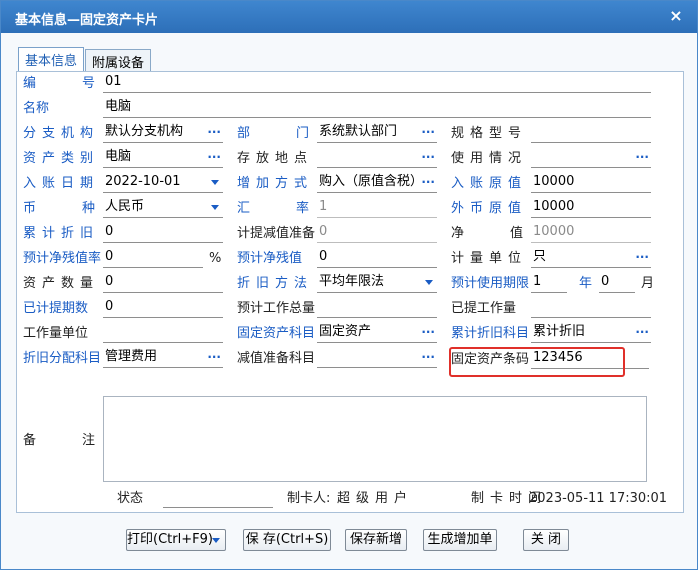 This screenshot has width=698, height=570. Describe the element at coordinates (87, 20) in the screenshot. I see `window-title: 基本信息—固定资产卡片` at that location.